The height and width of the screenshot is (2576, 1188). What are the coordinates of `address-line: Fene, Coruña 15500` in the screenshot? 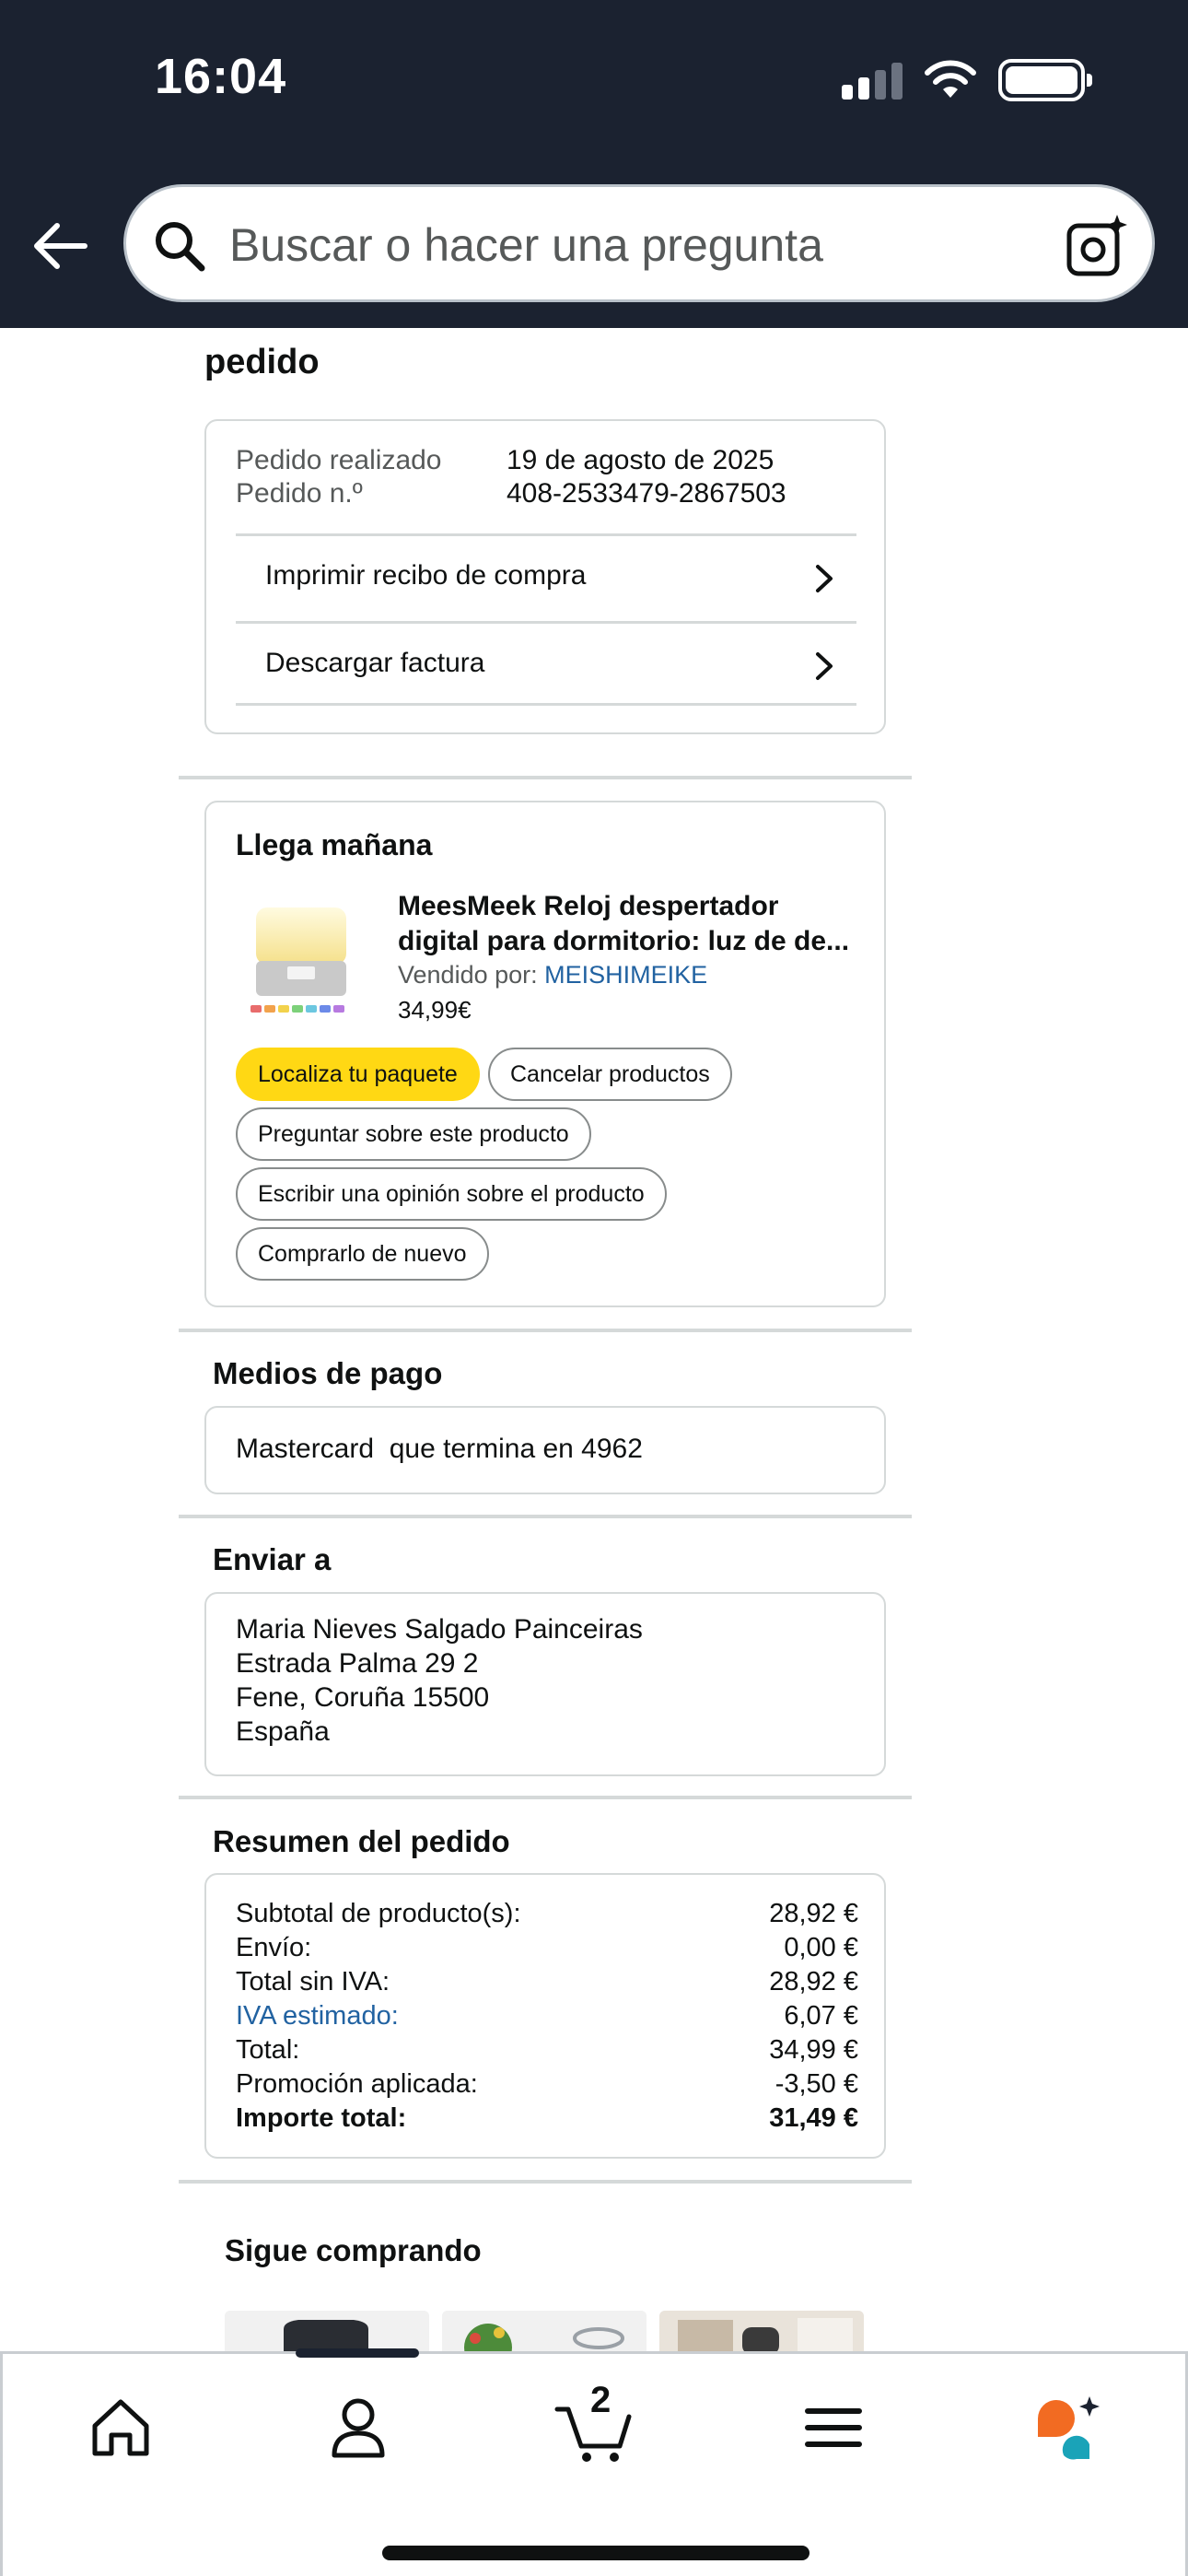 It's located at (363, 1697).